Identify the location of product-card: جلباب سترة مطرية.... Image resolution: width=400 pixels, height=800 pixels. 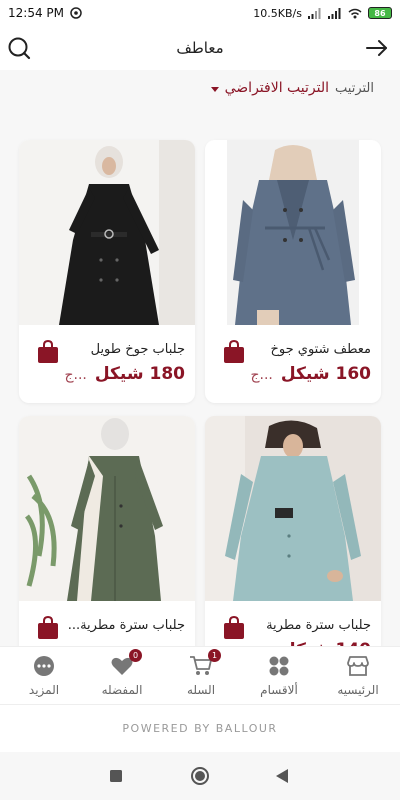
(107, 547).